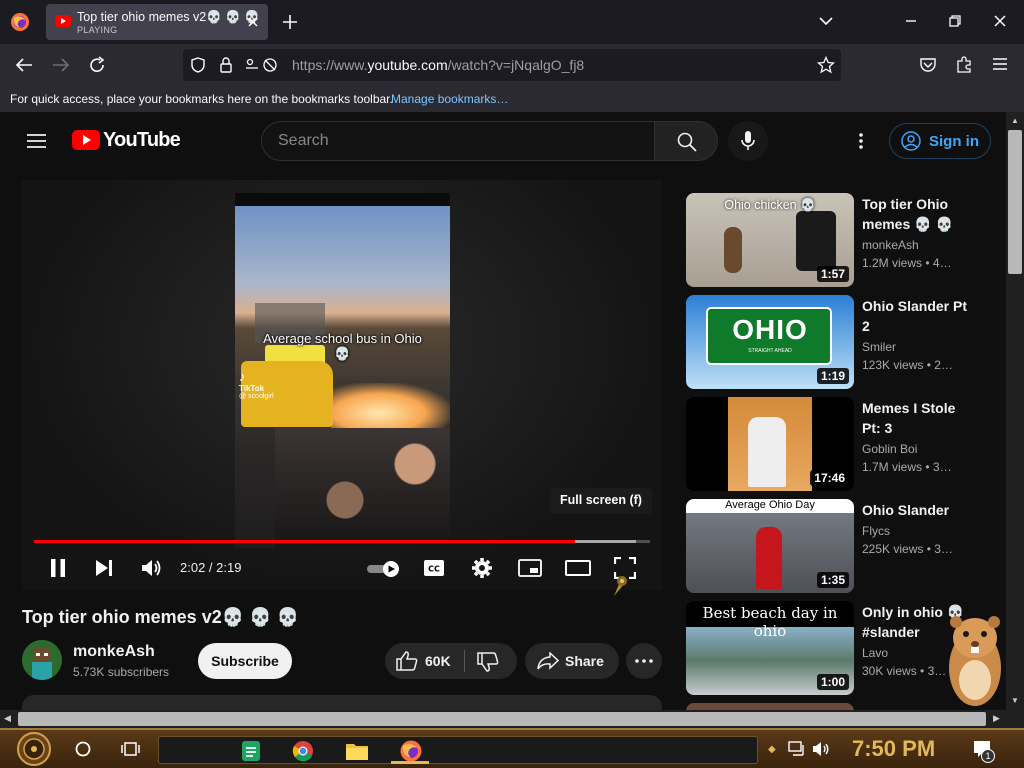 This screenshot has height=768, width=1024. What do you see at coordinates (875, 653) in the screenshot?
I see `recommendation-channel: Lavo` at bounding box center [875, 653].